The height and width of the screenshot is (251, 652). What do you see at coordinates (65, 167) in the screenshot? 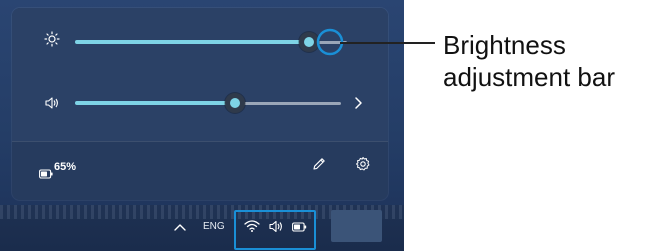
I see `battery-percentage: 65%` at bounding box center [65, 167].